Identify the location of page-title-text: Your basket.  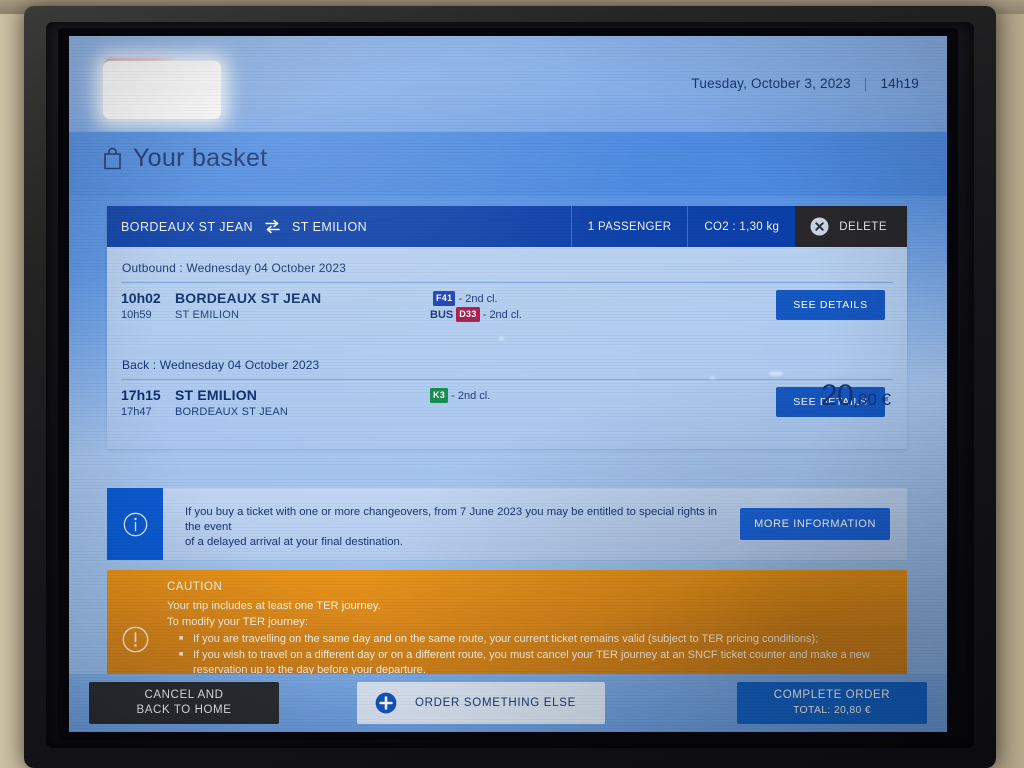
(200, 158).